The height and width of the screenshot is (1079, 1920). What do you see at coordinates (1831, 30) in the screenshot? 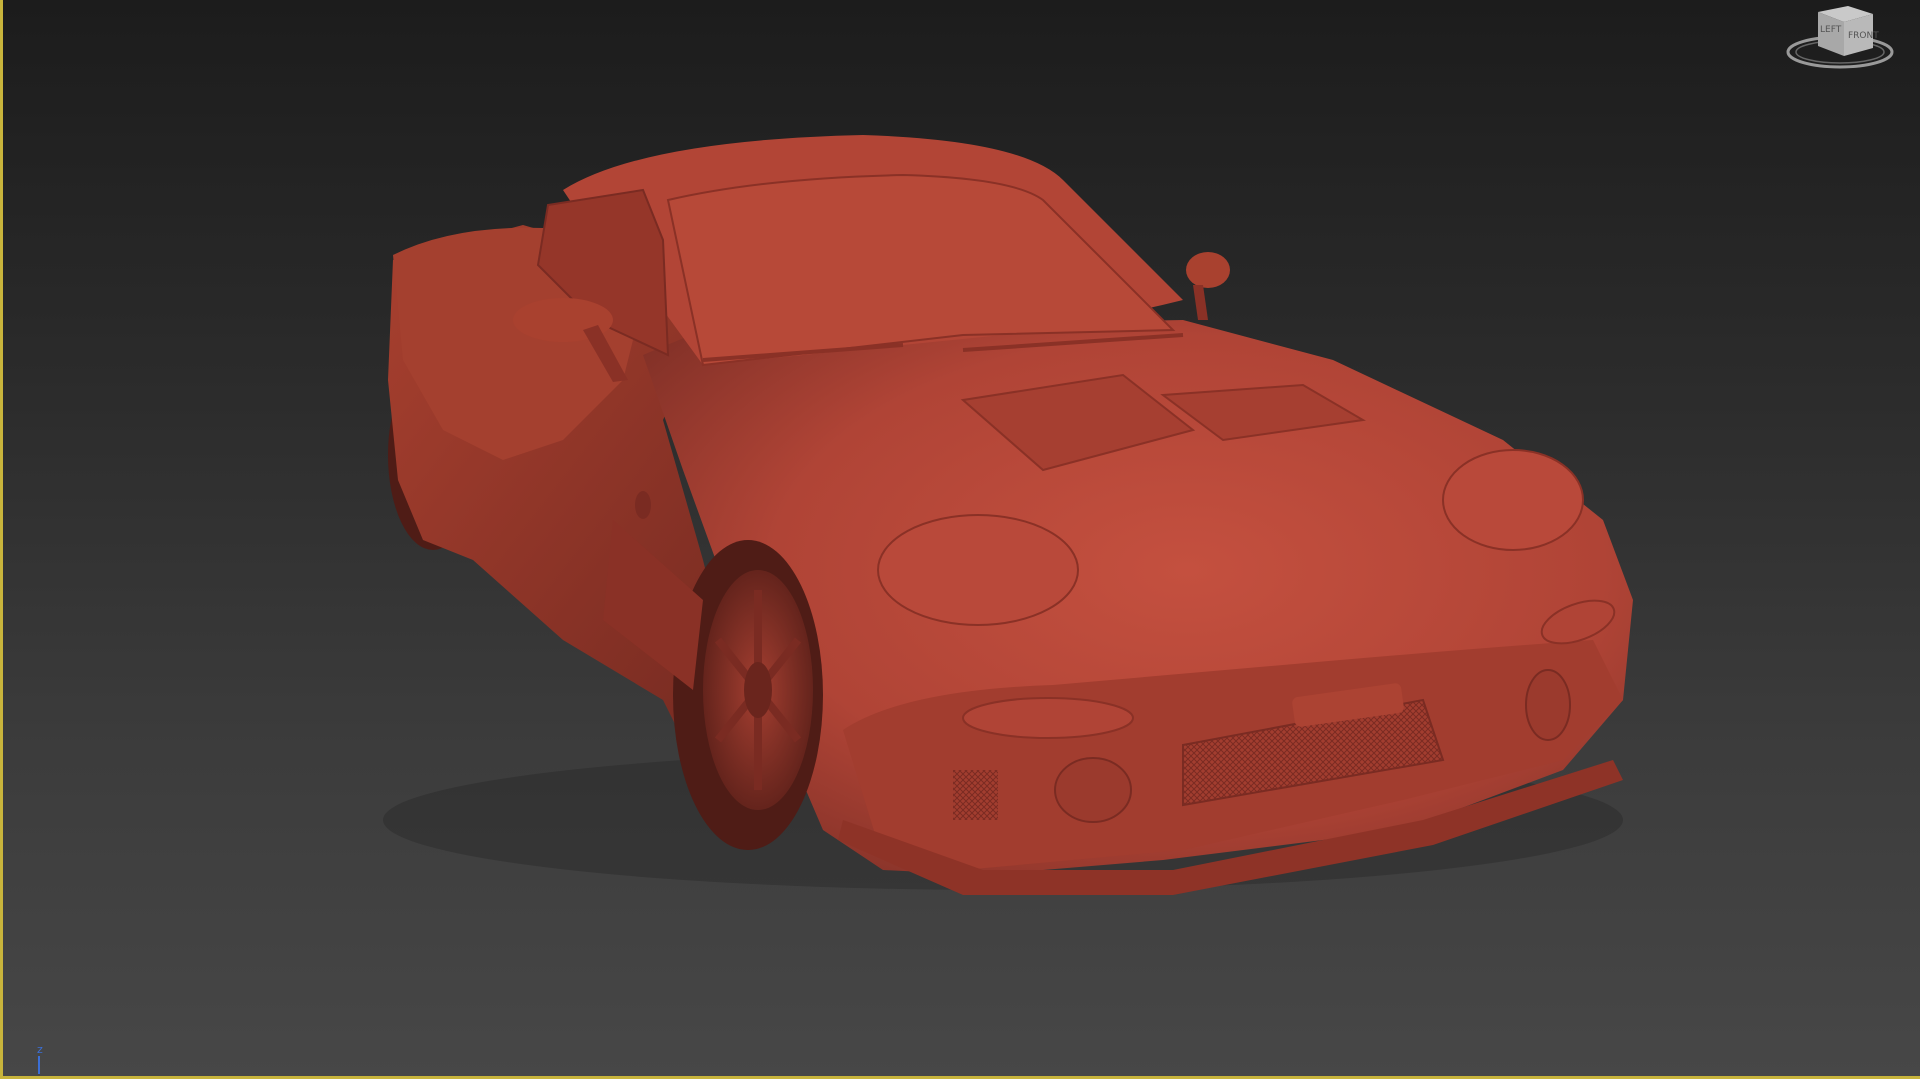
I see `viewcube-left-label: LEFT` at bounding box center [1831, 30].